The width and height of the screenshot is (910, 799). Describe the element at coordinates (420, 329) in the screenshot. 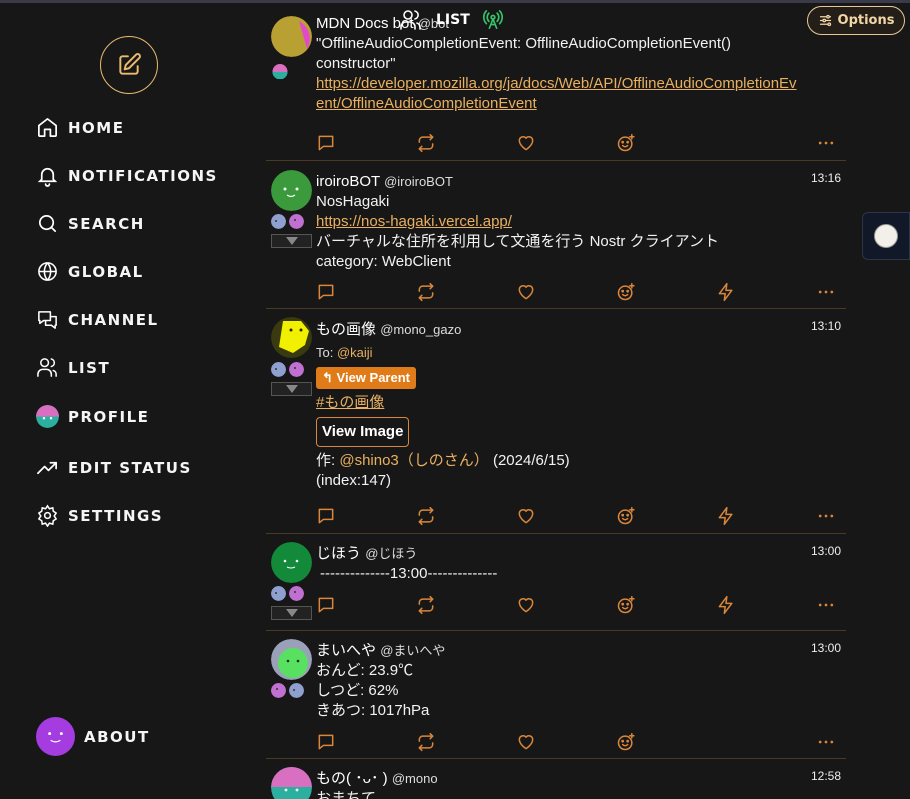

I see `post-handle: @mono_gazo` at that location.